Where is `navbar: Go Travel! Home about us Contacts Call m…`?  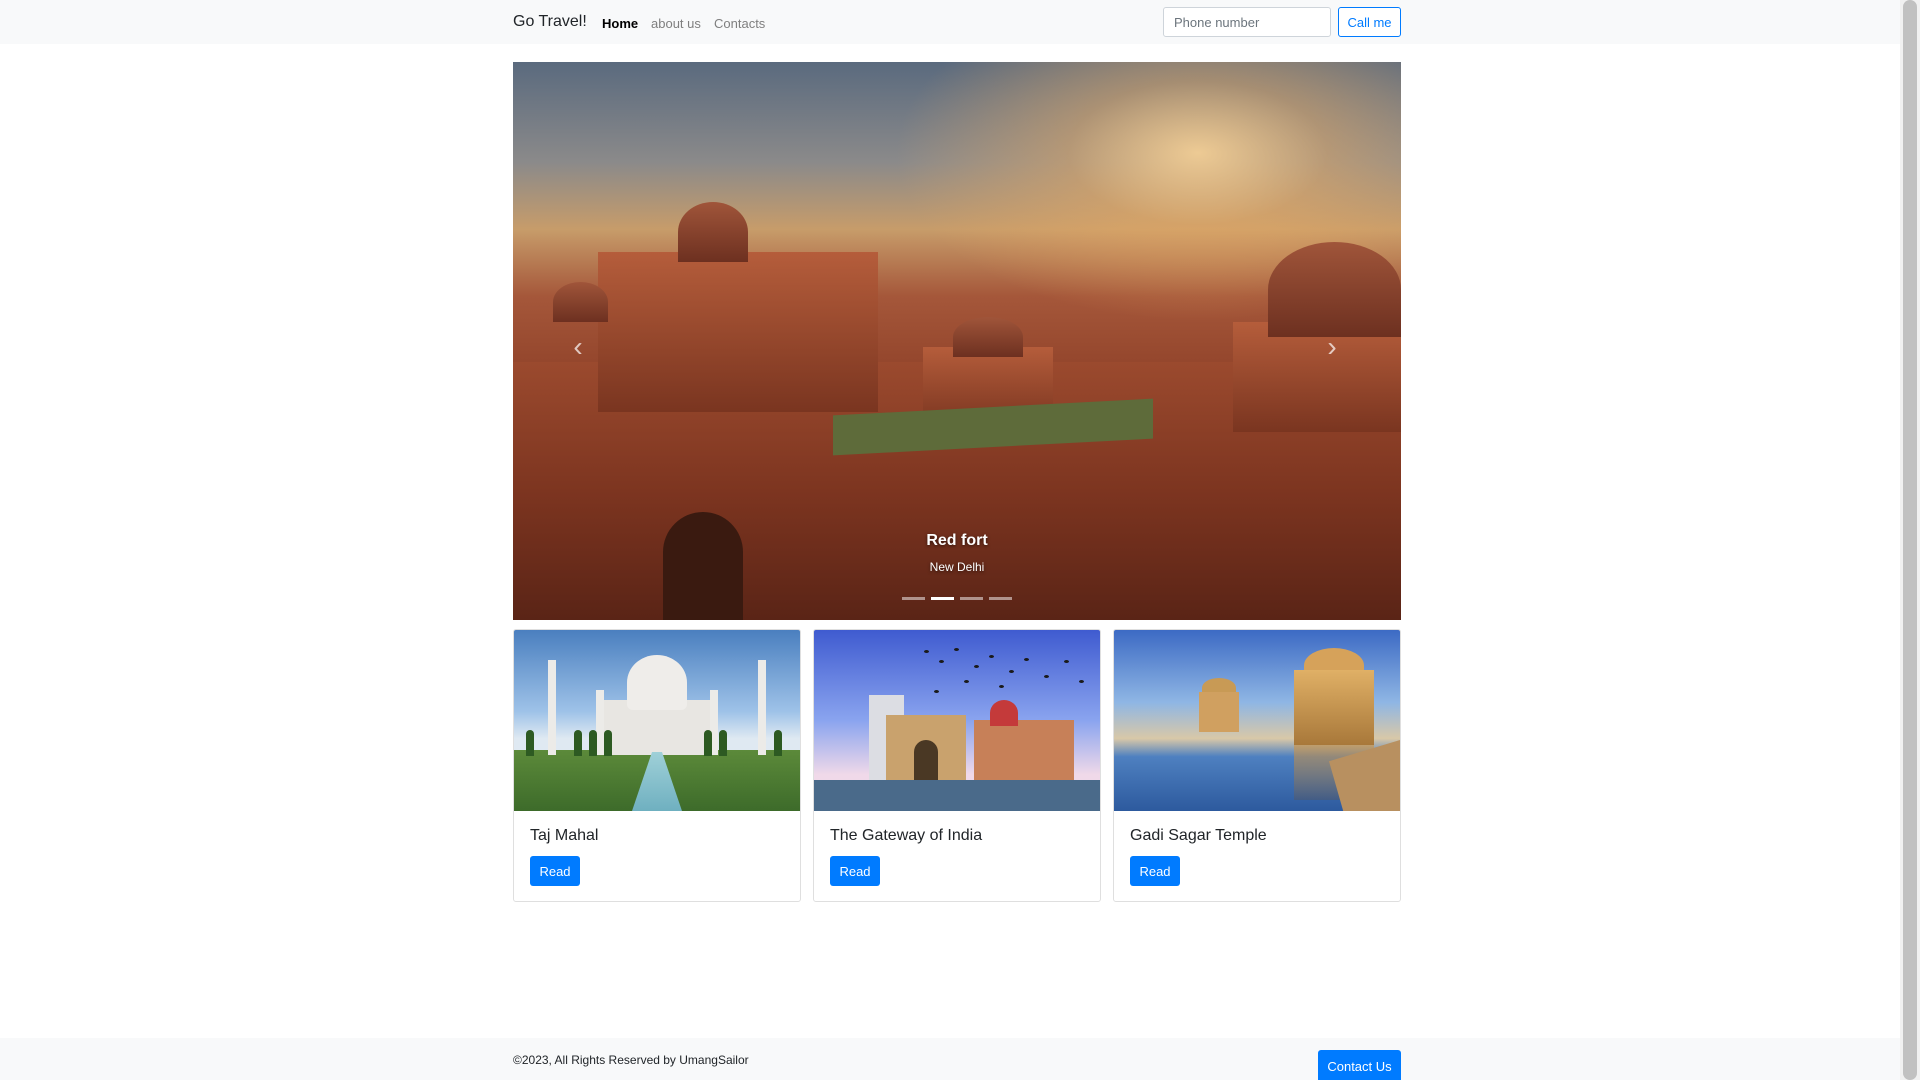
navbar: Go Travel! Home about us Contacts Call m… is located at coordinates (950, 22).